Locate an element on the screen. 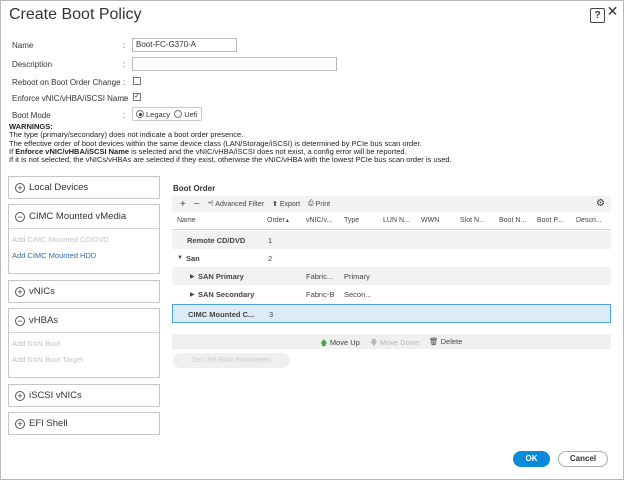  panel-title: CIMC Mounted vMedia is located at coordinates (78, 216).